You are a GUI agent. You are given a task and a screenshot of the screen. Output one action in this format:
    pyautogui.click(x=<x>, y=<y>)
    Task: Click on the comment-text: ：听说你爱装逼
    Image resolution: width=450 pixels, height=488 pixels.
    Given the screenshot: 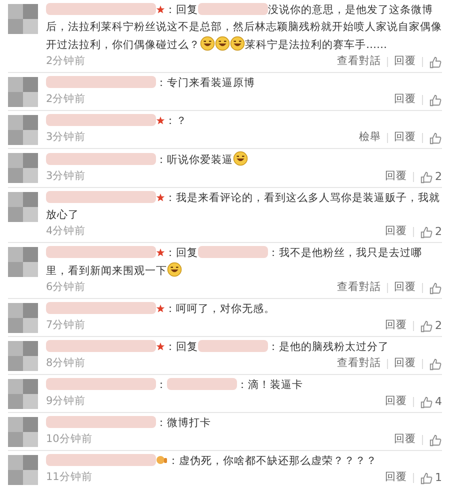 What is the action you would take?
    pyautogui.click(x=244, y=160)
    